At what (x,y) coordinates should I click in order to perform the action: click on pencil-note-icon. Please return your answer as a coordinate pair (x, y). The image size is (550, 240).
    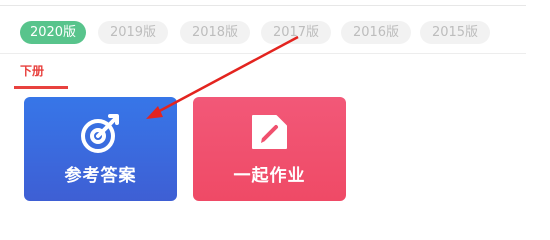
    Looking at the image, I should click on (269, 132).